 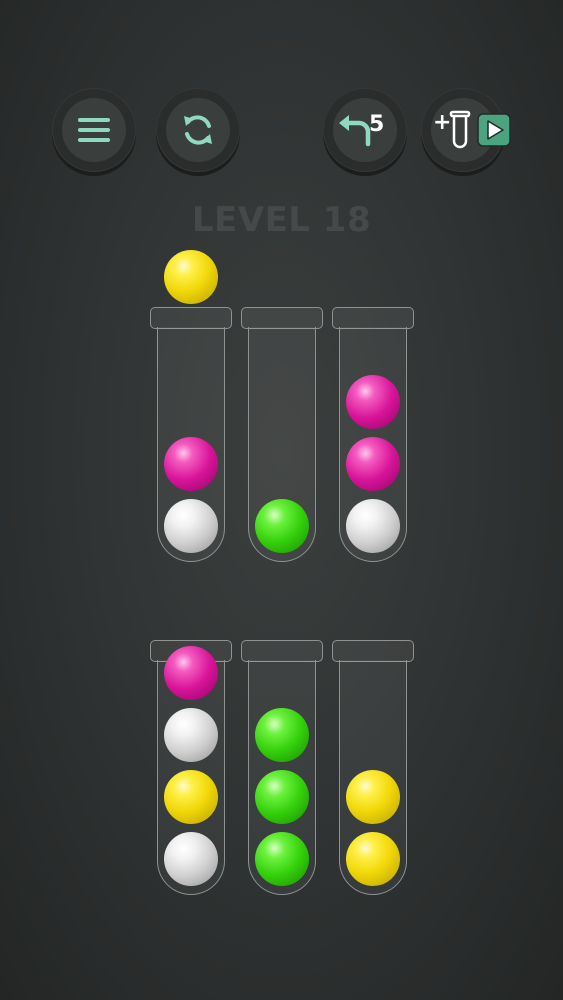 I want to click on restart-button, so click(x=198, y=130).